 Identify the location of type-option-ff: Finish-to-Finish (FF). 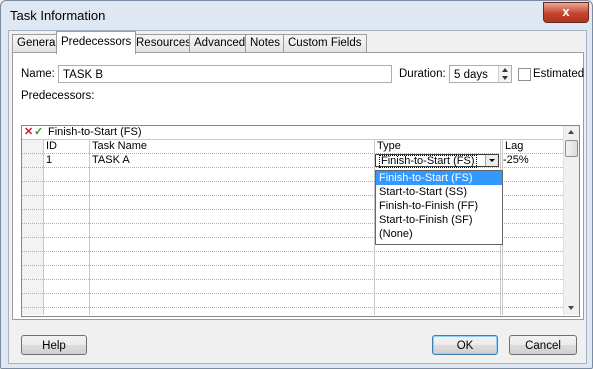
(439, 206).